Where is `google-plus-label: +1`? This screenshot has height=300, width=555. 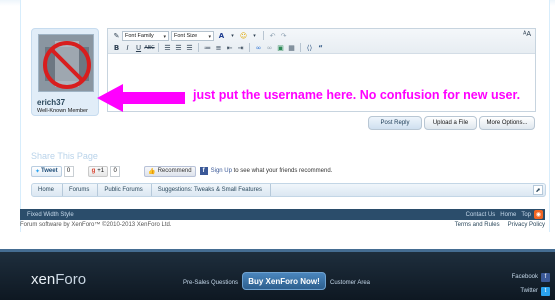 google-plus-label: +1 is located at coordinates (101, 171).